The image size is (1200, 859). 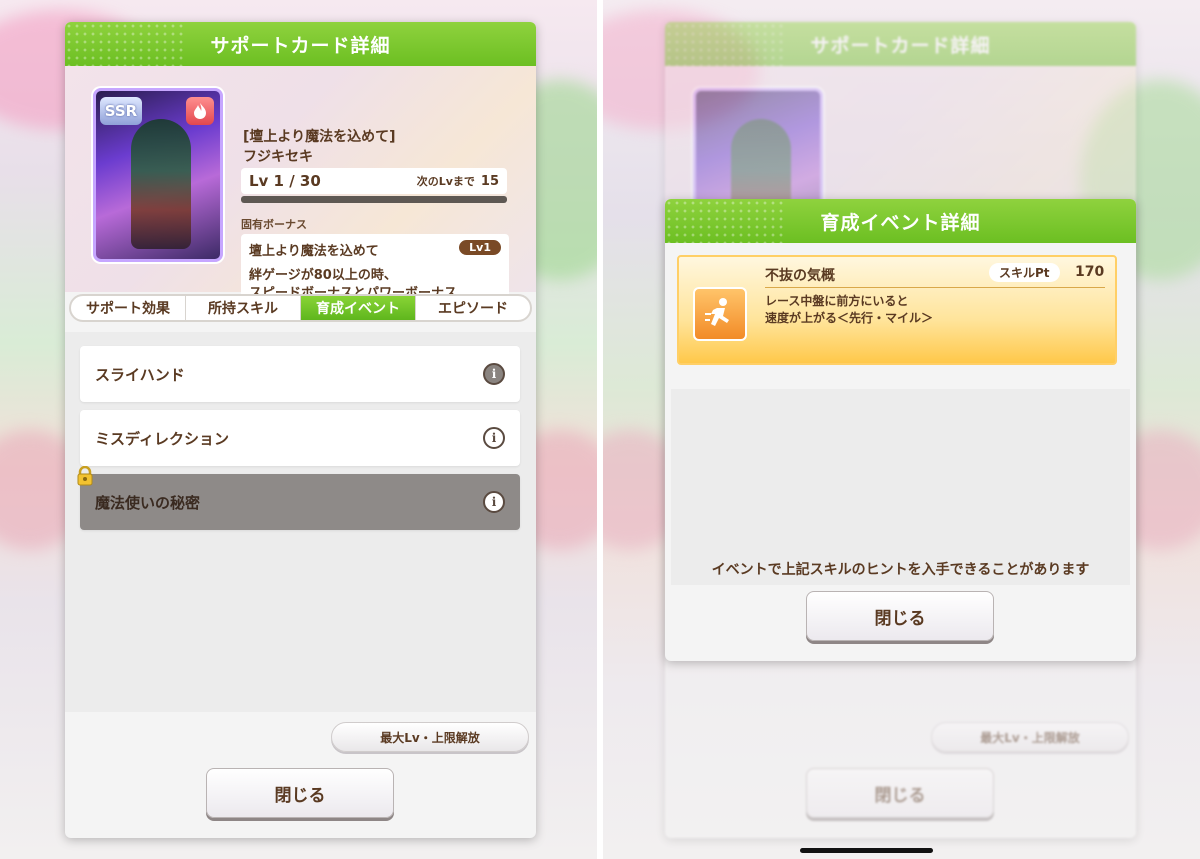 I want to click on dialog-title: 育成イベント詳細, so click(x=900, y=222).